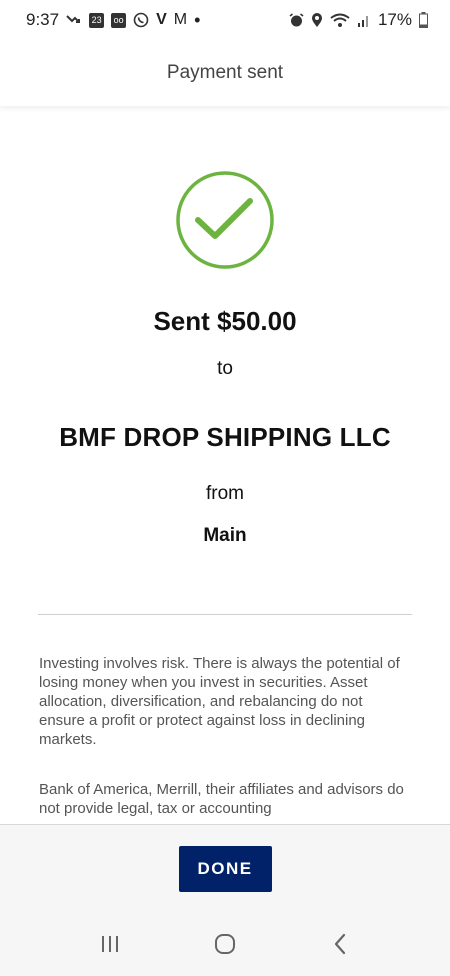 The image size is (450, 976). Describe the element at coordinates (394, 19) in the screenshot. I see `battery-percent: 17%` at that location.